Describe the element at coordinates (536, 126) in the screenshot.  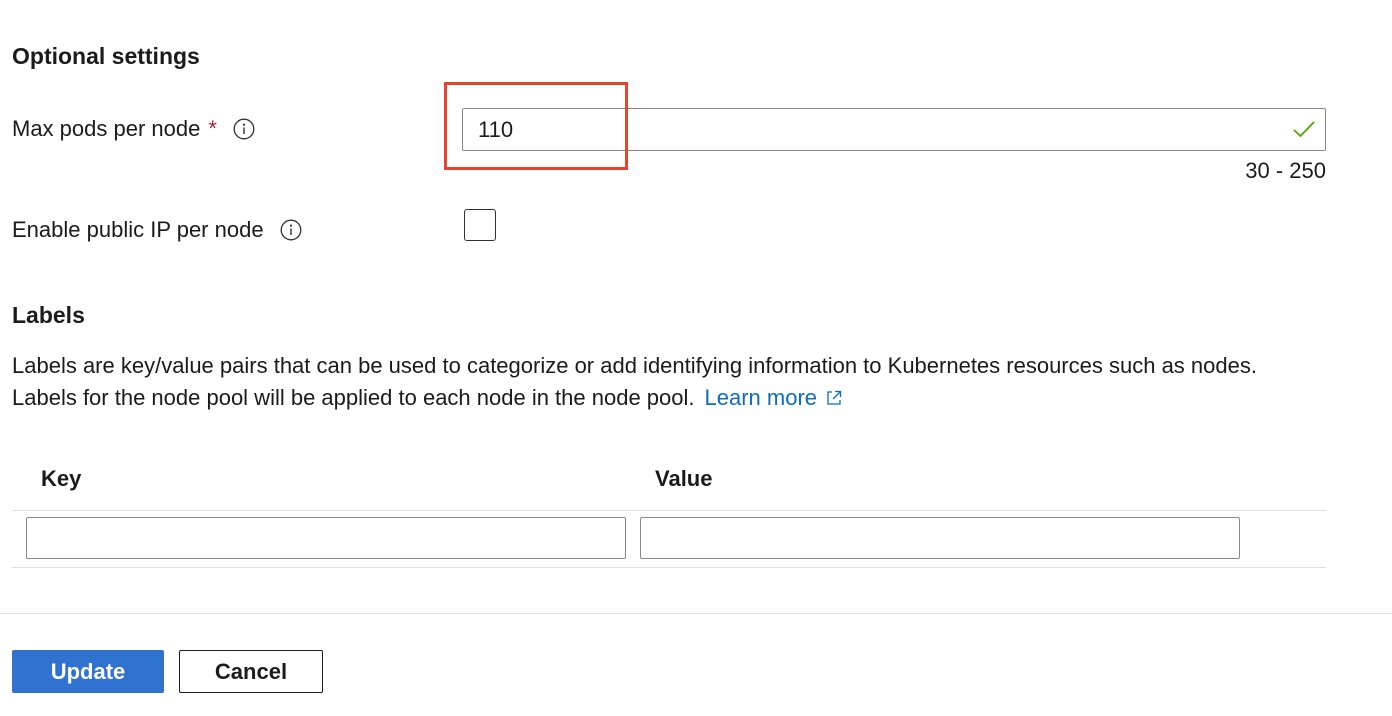
I see `highlight-box` at that location.